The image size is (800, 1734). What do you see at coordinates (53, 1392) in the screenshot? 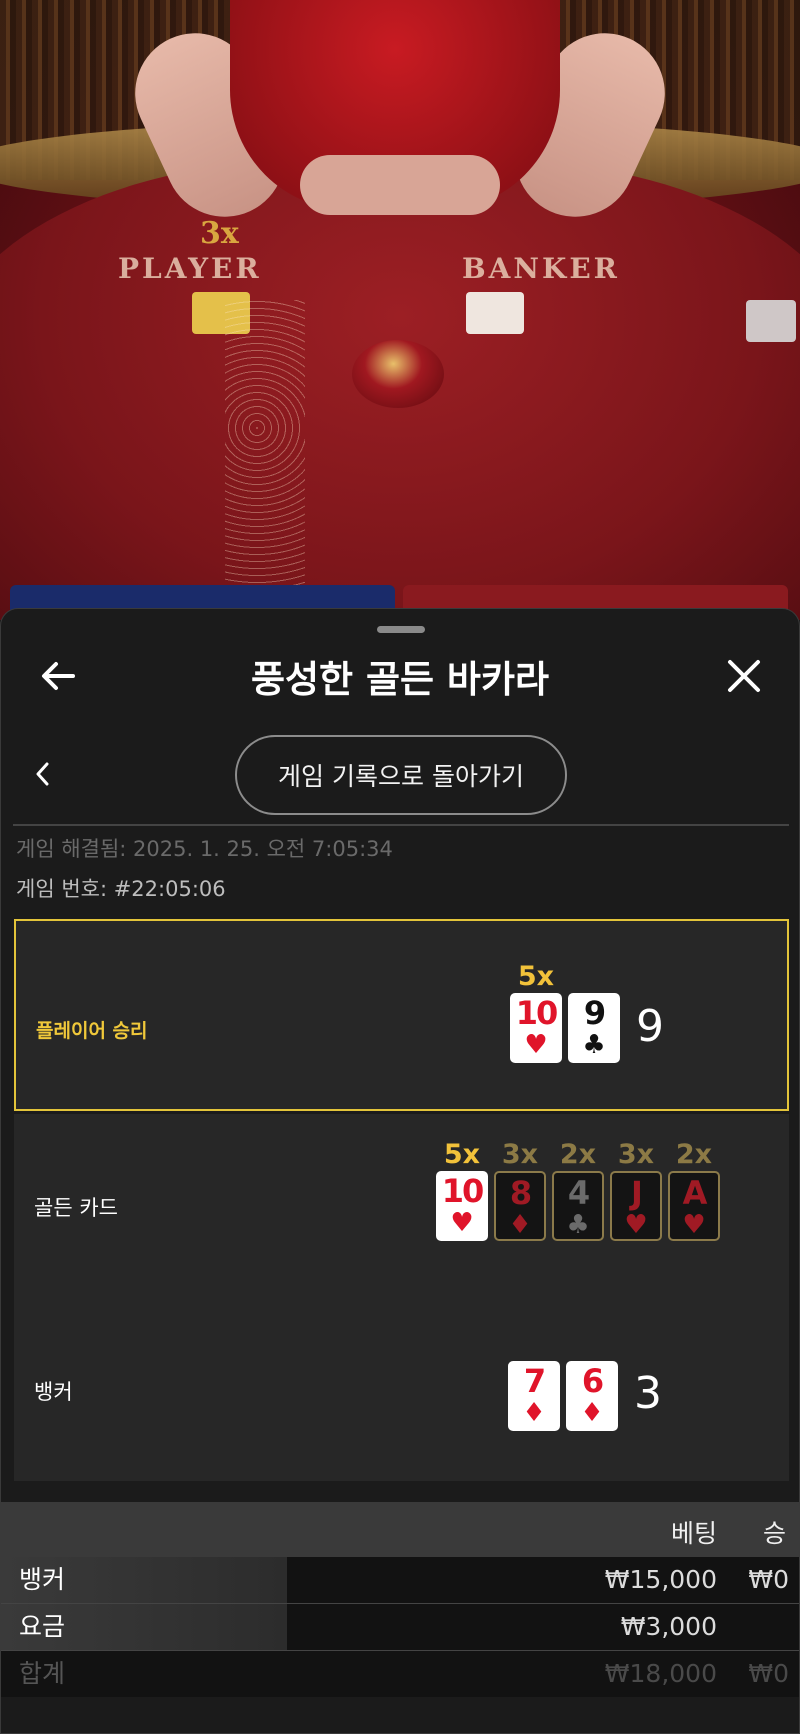
I see `result-label: 뱅커` at bounding box center [53, 1392].